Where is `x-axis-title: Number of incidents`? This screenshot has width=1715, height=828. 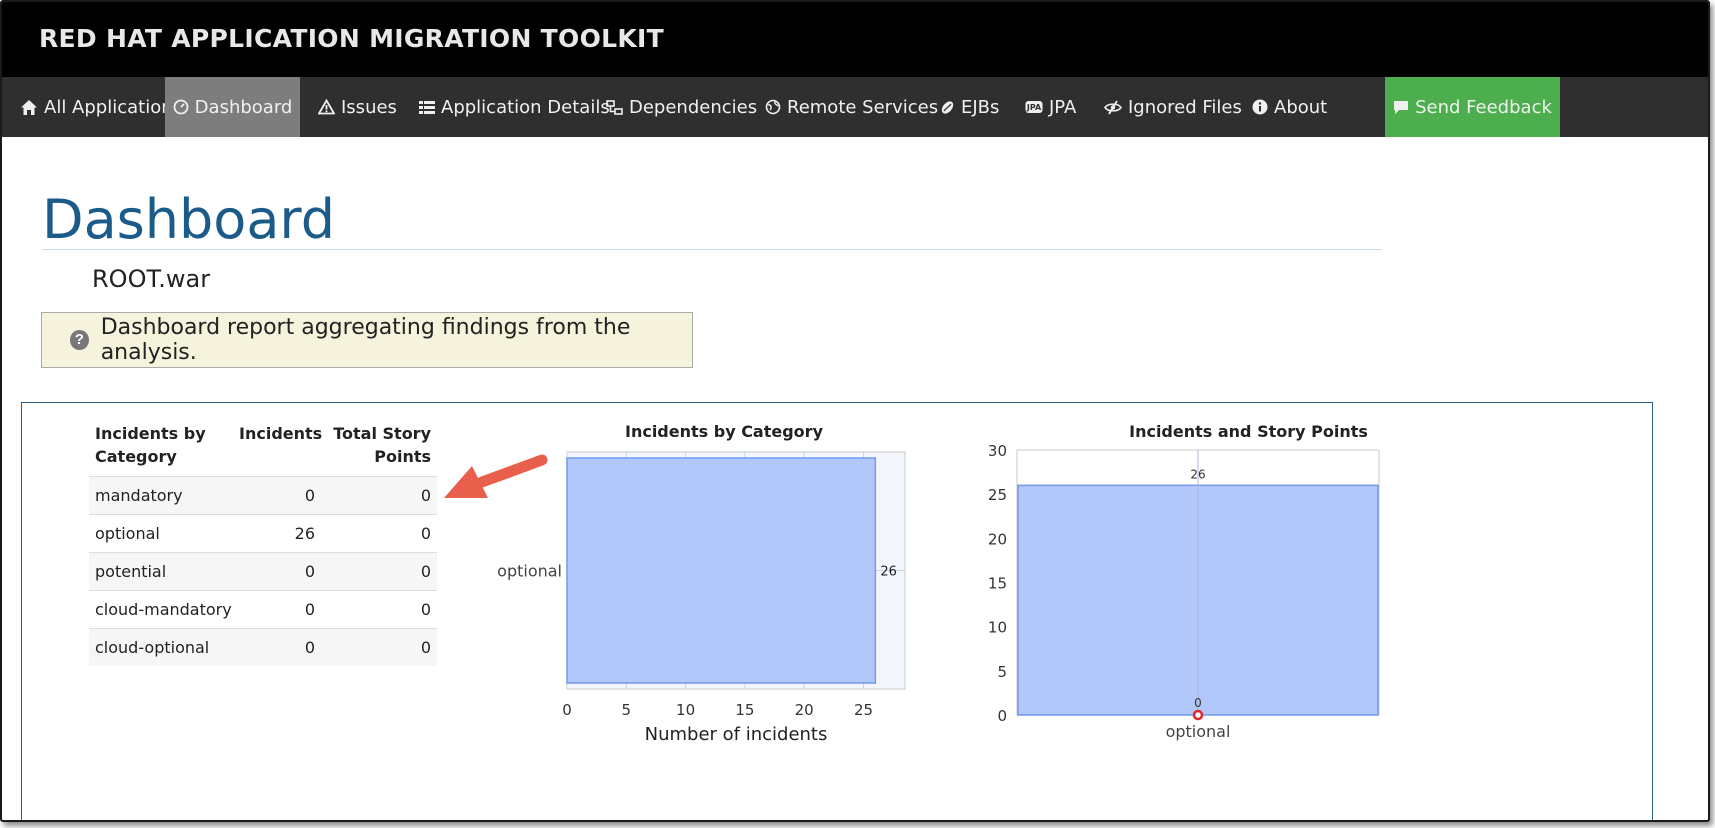
x-axis-title: Number of incidents is located at coordinates (736, 734).